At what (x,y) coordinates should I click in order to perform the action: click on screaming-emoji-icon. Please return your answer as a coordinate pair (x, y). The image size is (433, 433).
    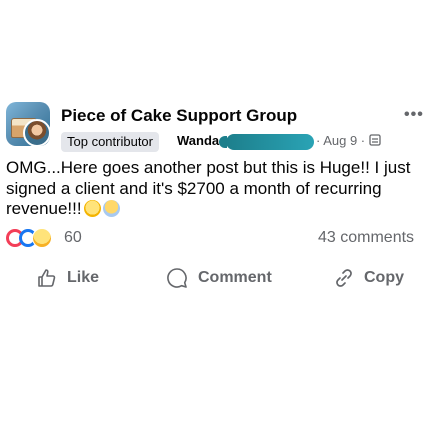
    Looking at the image, I should click on (111, 208).